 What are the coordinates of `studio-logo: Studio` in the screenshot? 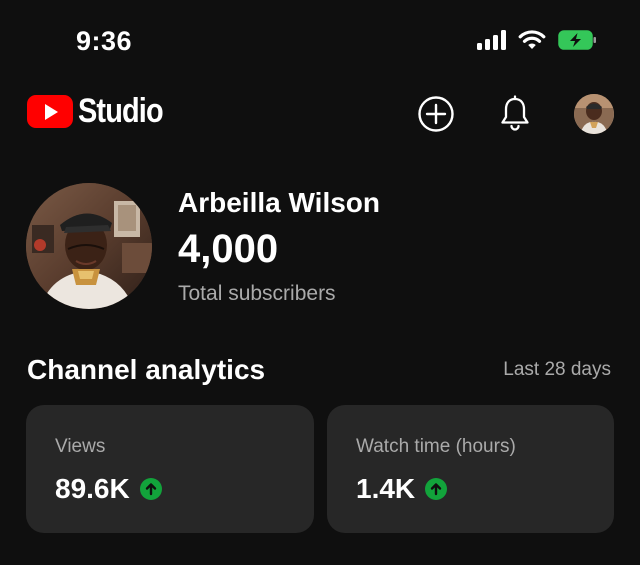 It's located at (102, 111).